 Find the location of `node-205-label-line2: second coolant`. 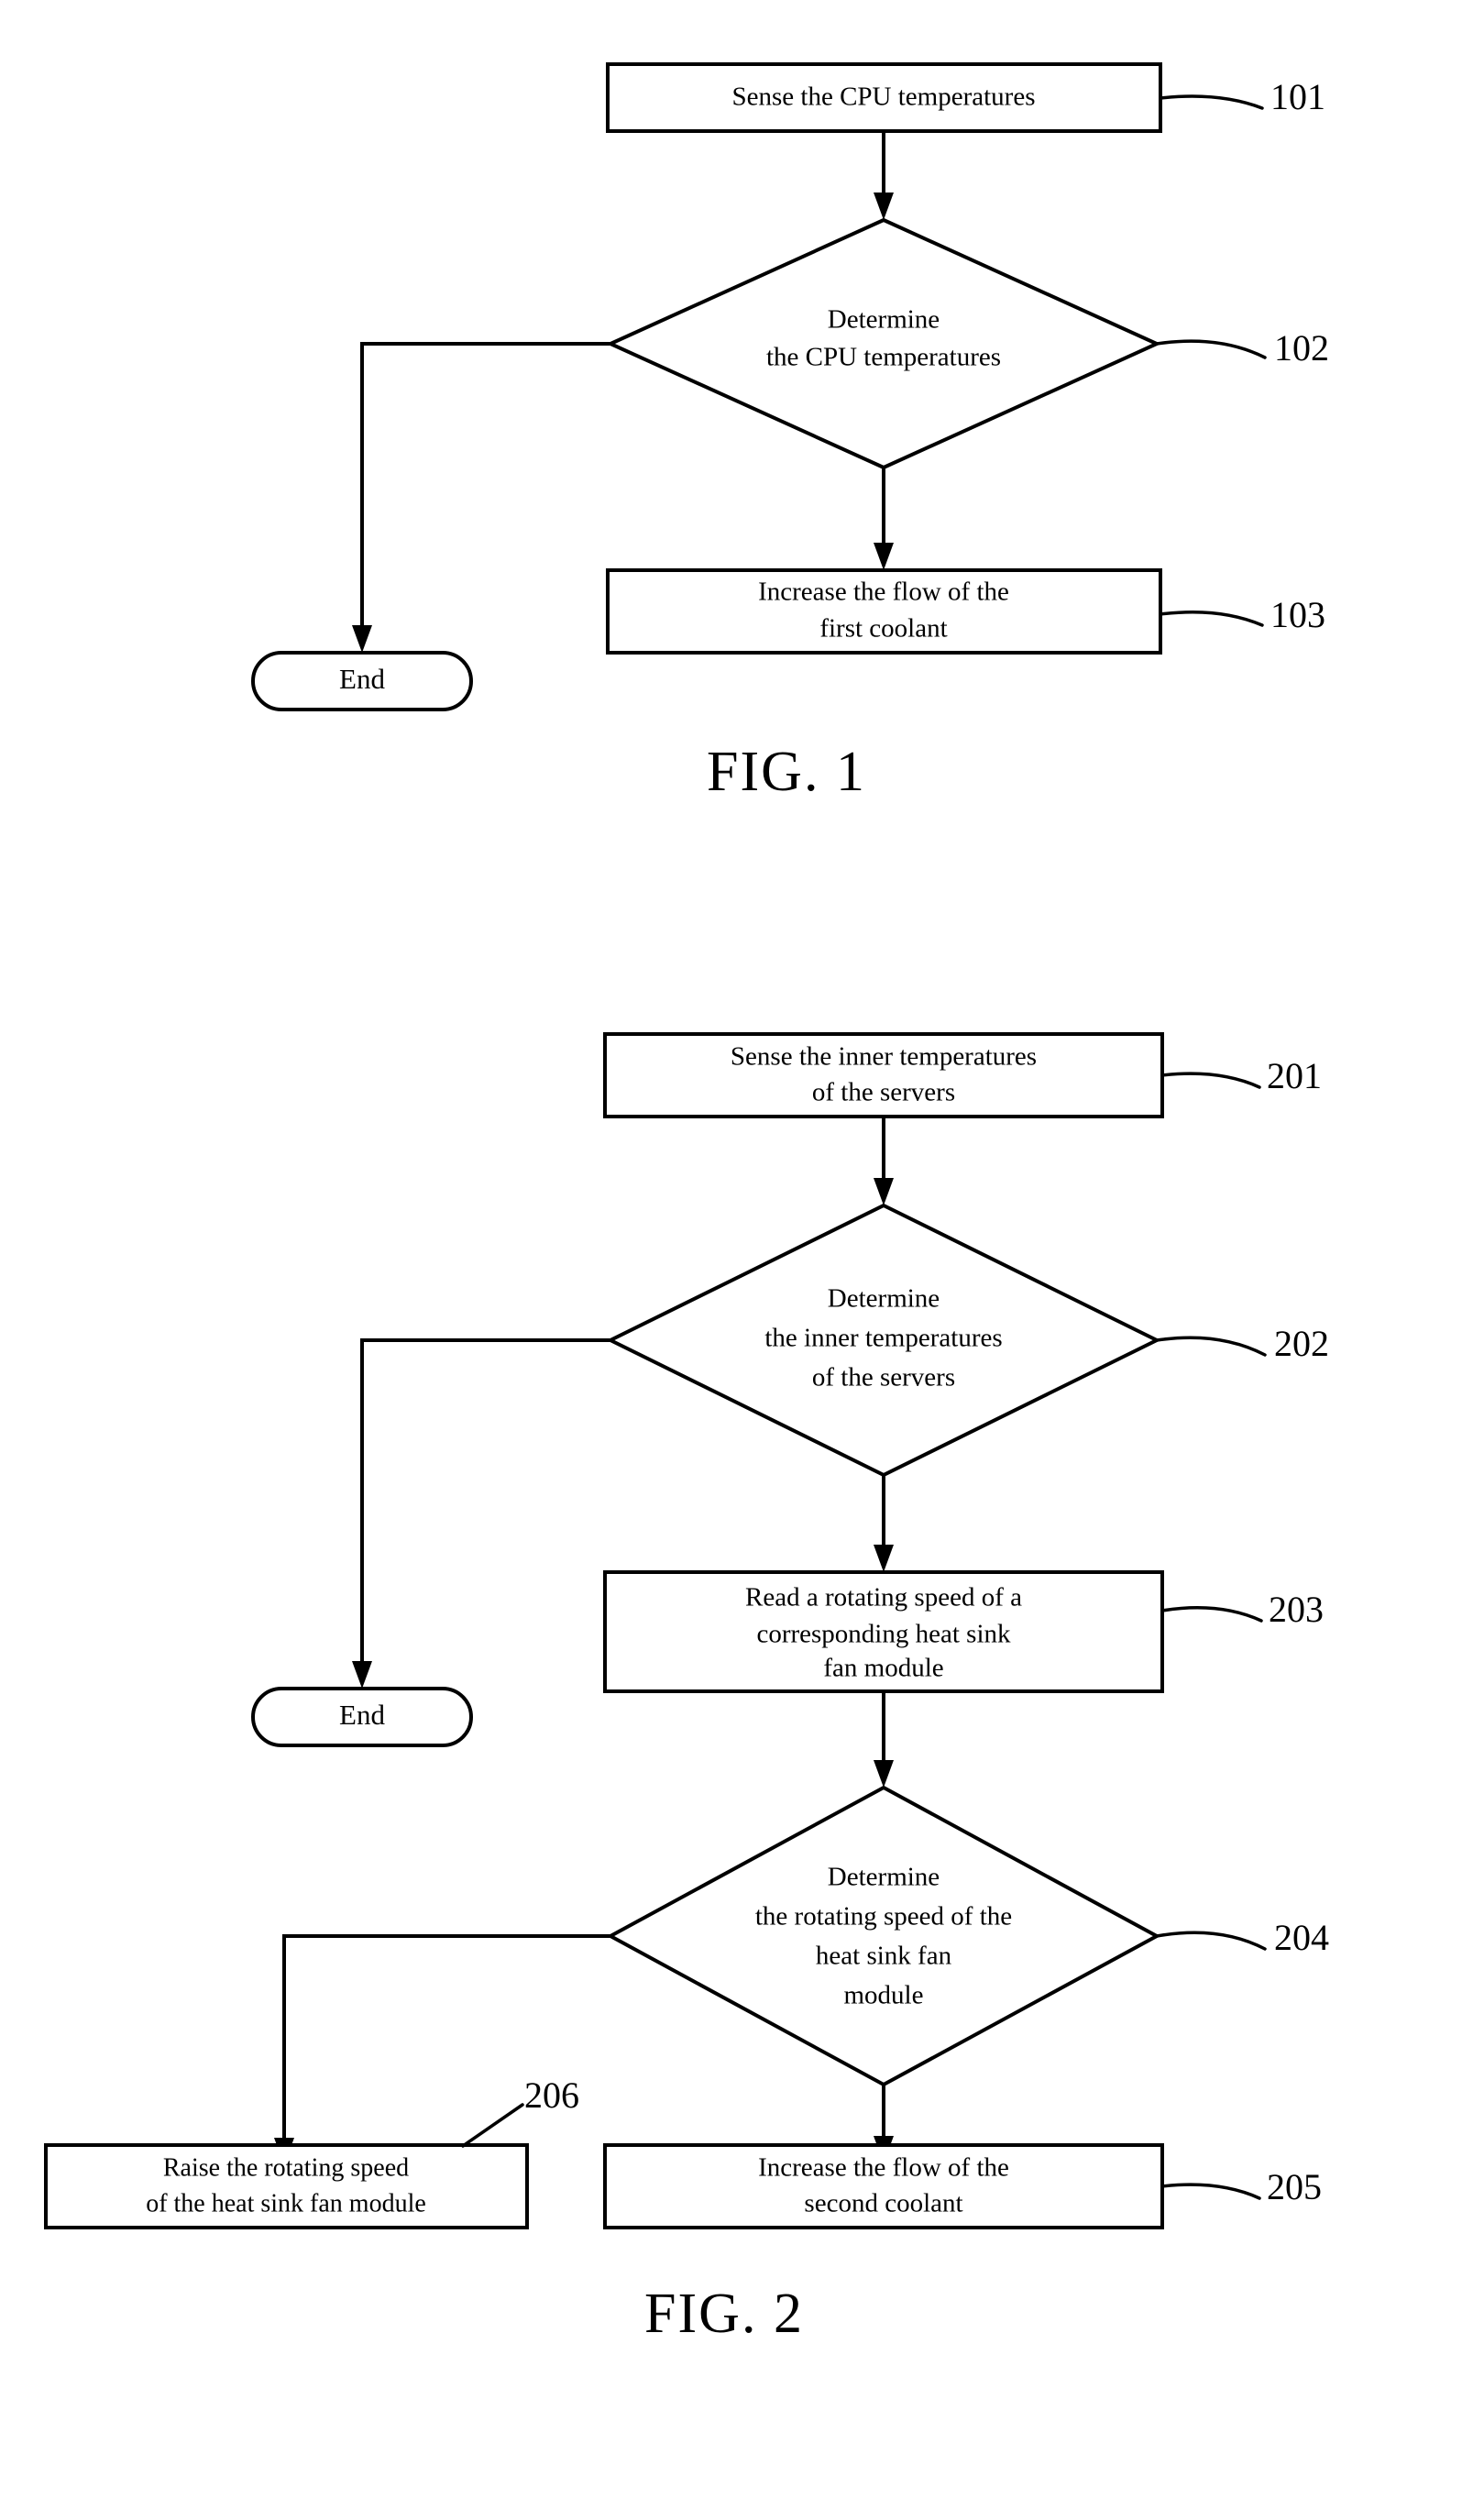

node-205-label-line2: second coolant is located at coordinates (883, 2203).